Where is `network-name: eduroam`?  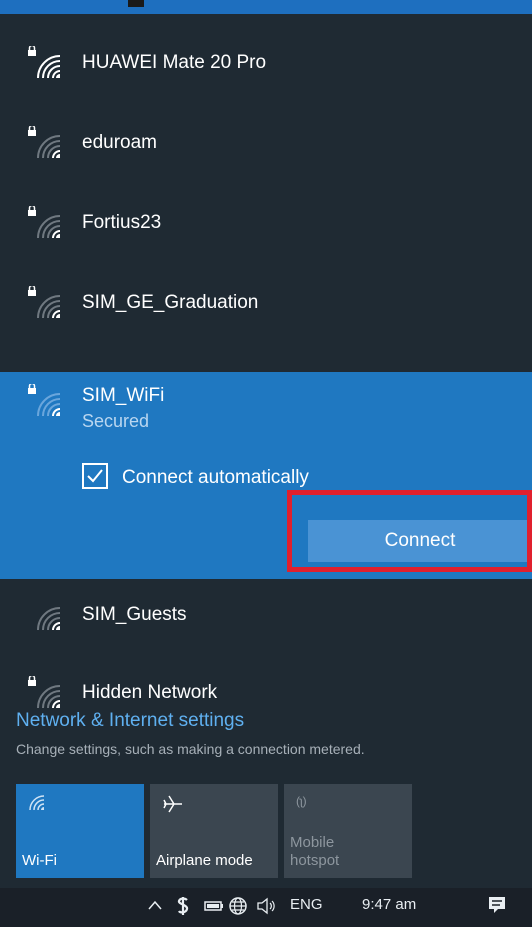
network-name: eduroam is located at coordinates (119, 142).